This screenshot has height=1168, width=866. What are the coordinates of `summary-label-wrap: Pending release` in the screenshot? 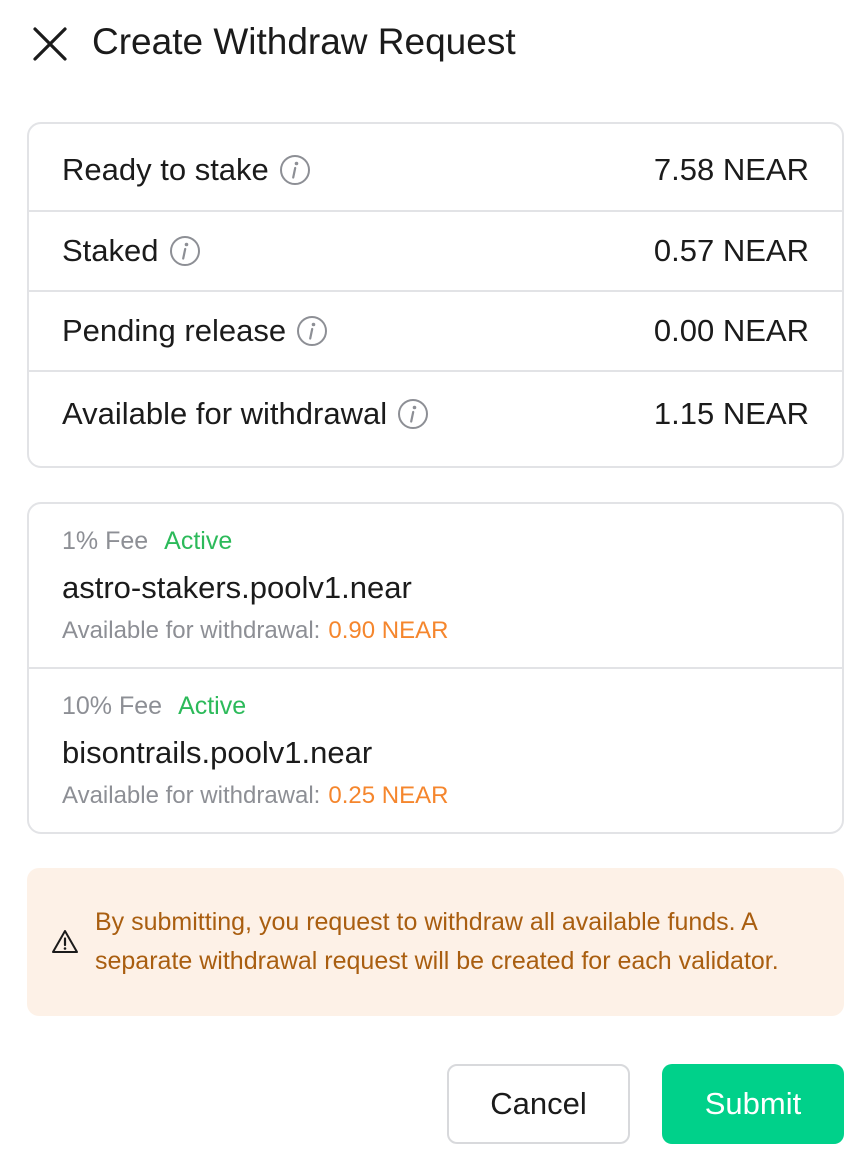 It's located at (195, 331).